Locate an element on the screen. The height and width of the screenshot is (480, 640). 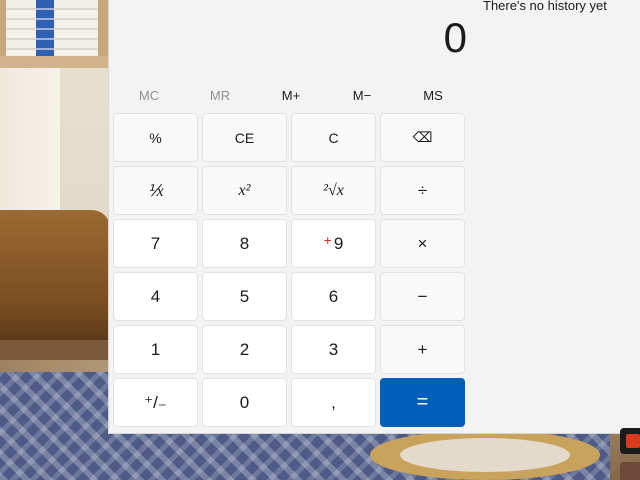
reciprocal-button: ⅟x is located at coordinates (155, 190).